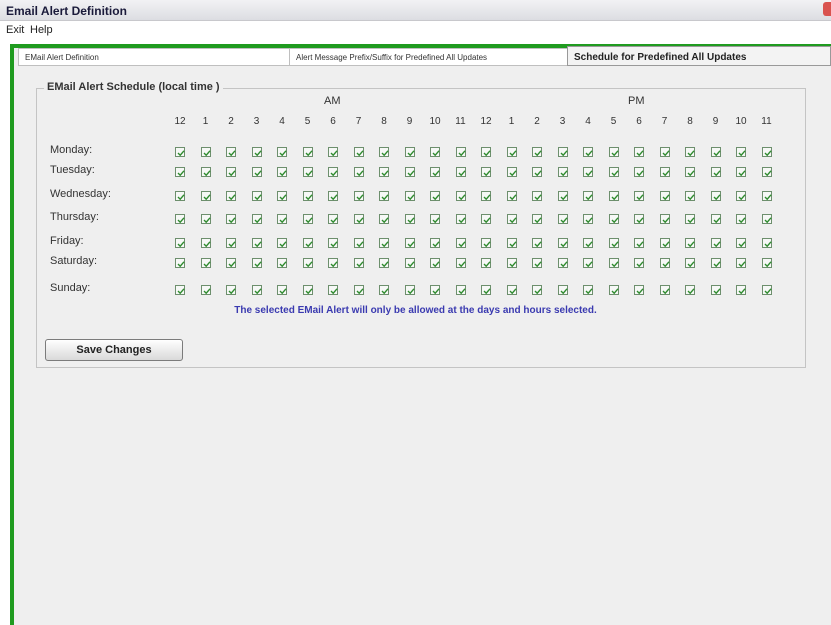 The width and height of the screenshot is (831, 625). What do you see at coordinates (41, 30) in the screenshot?
I see `menu-help: Help` at bounding box center [41, 30].